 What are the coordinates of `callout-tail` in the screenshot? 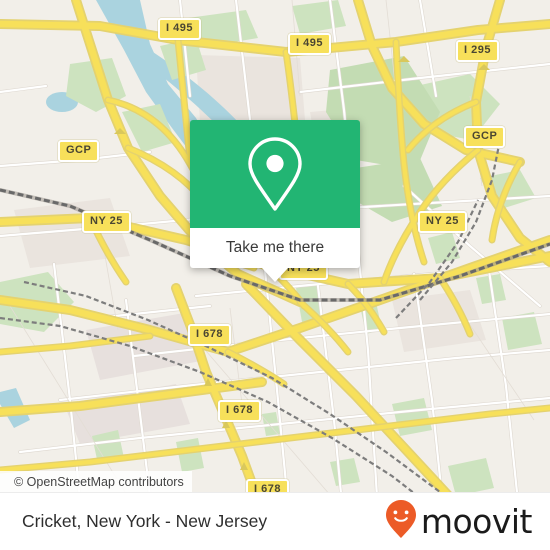 It's located at (275, 275).